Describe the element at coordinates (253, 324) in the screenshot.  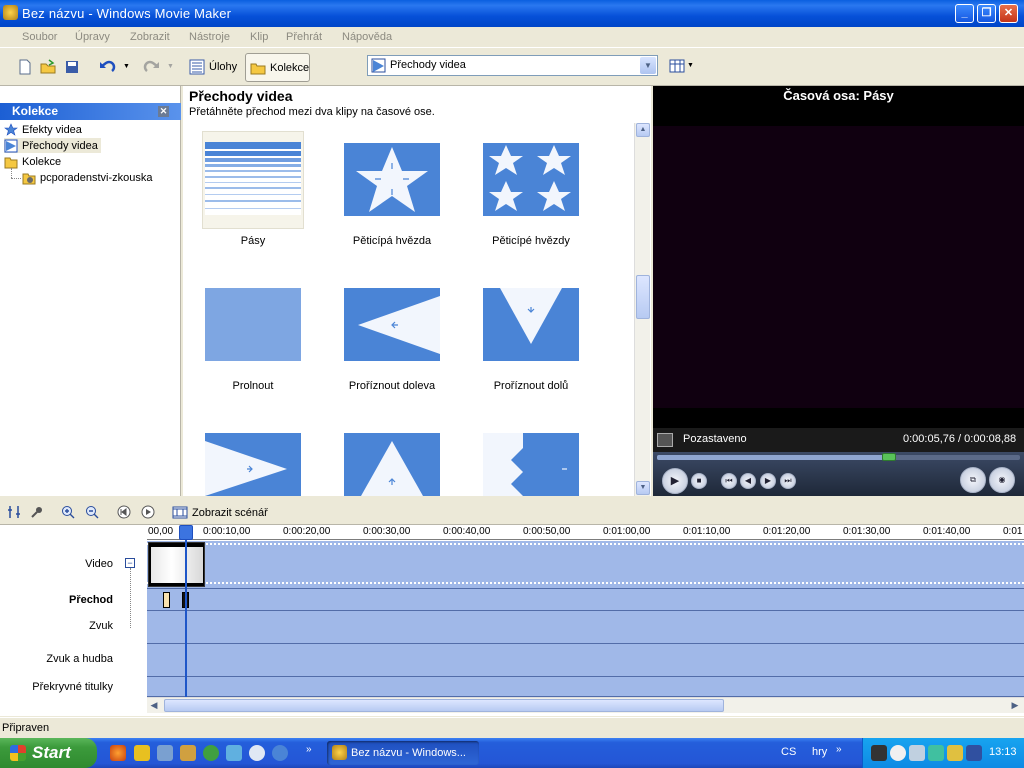
I see `fade-transition-icon` at that location.